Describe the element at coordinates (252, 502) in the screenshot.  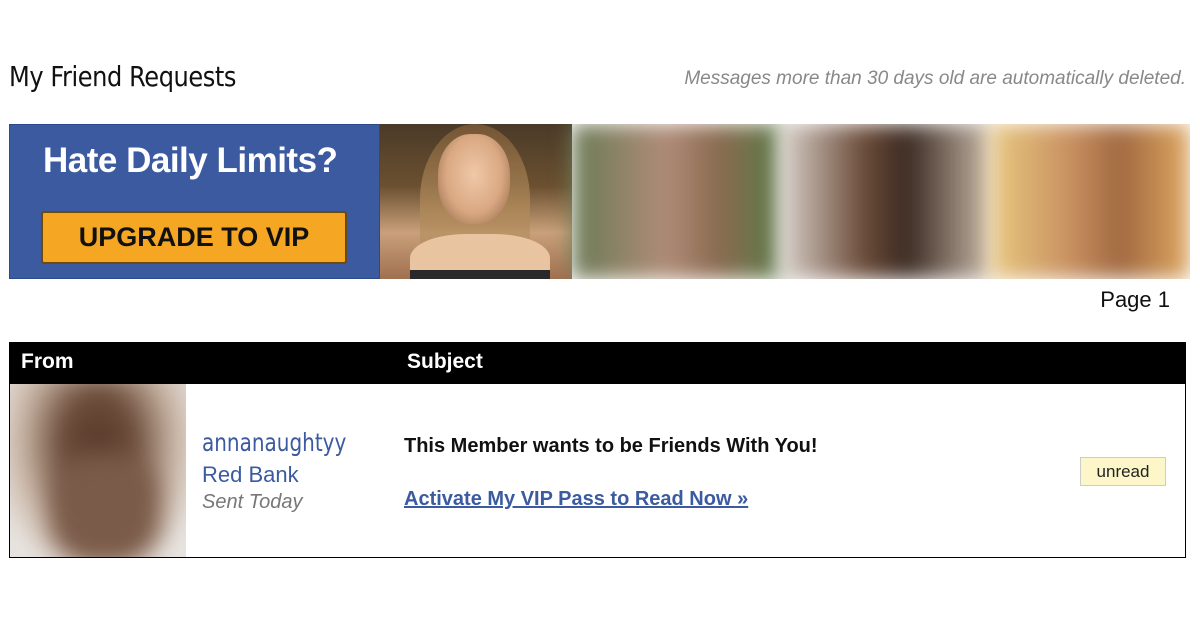
I see `sent-time: Sent Today` at that location.